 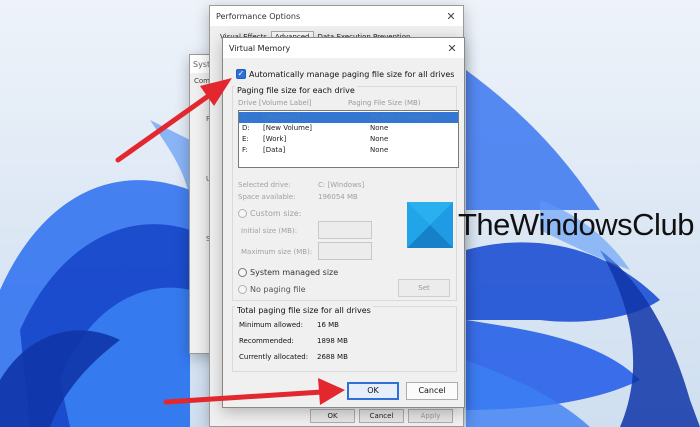 I want to click on column-header-size: Paging File Size (MB), so click(x=384, y=103).